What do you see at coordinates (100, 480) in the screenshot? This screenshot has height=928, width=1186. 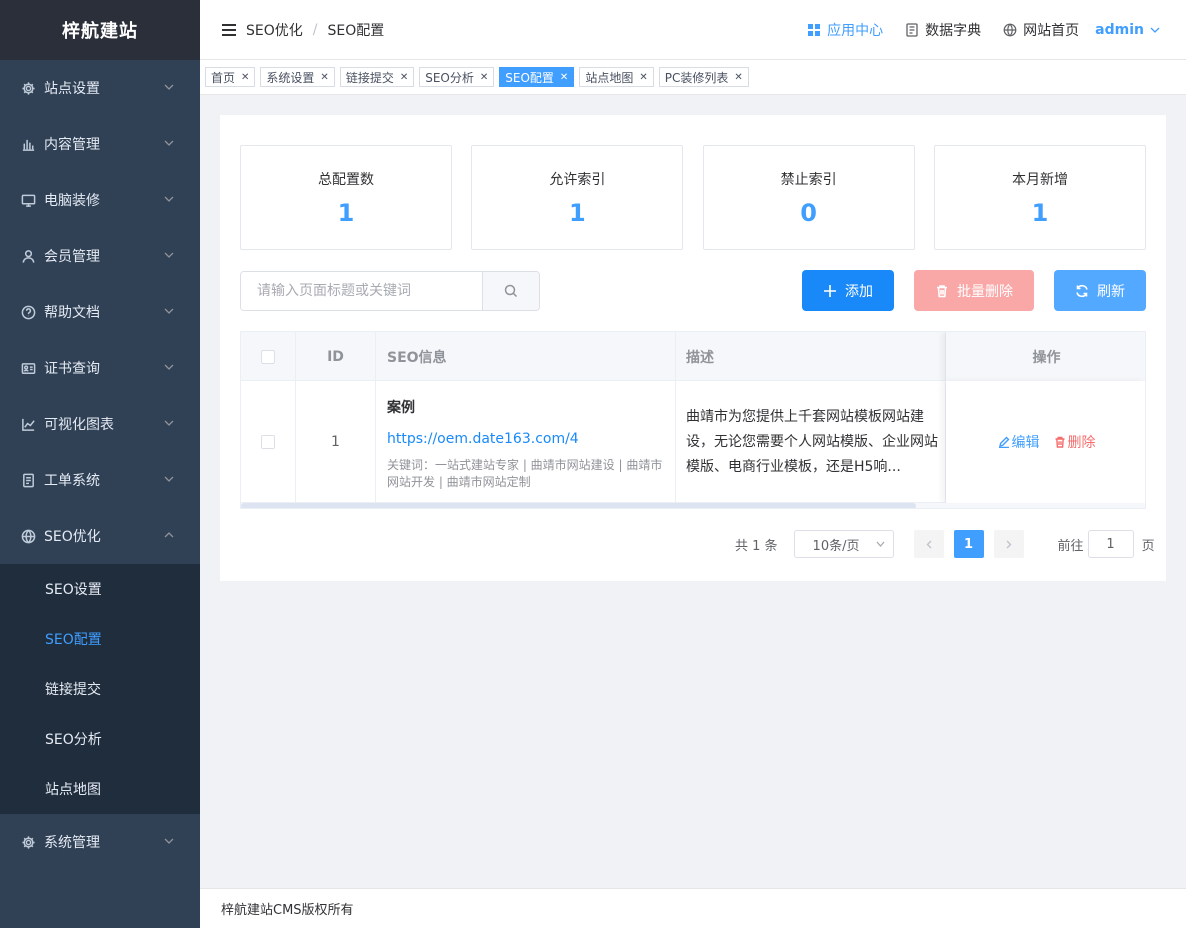 I see `menu-item-tickets: 工单系统` at bounding box center [100, 480].